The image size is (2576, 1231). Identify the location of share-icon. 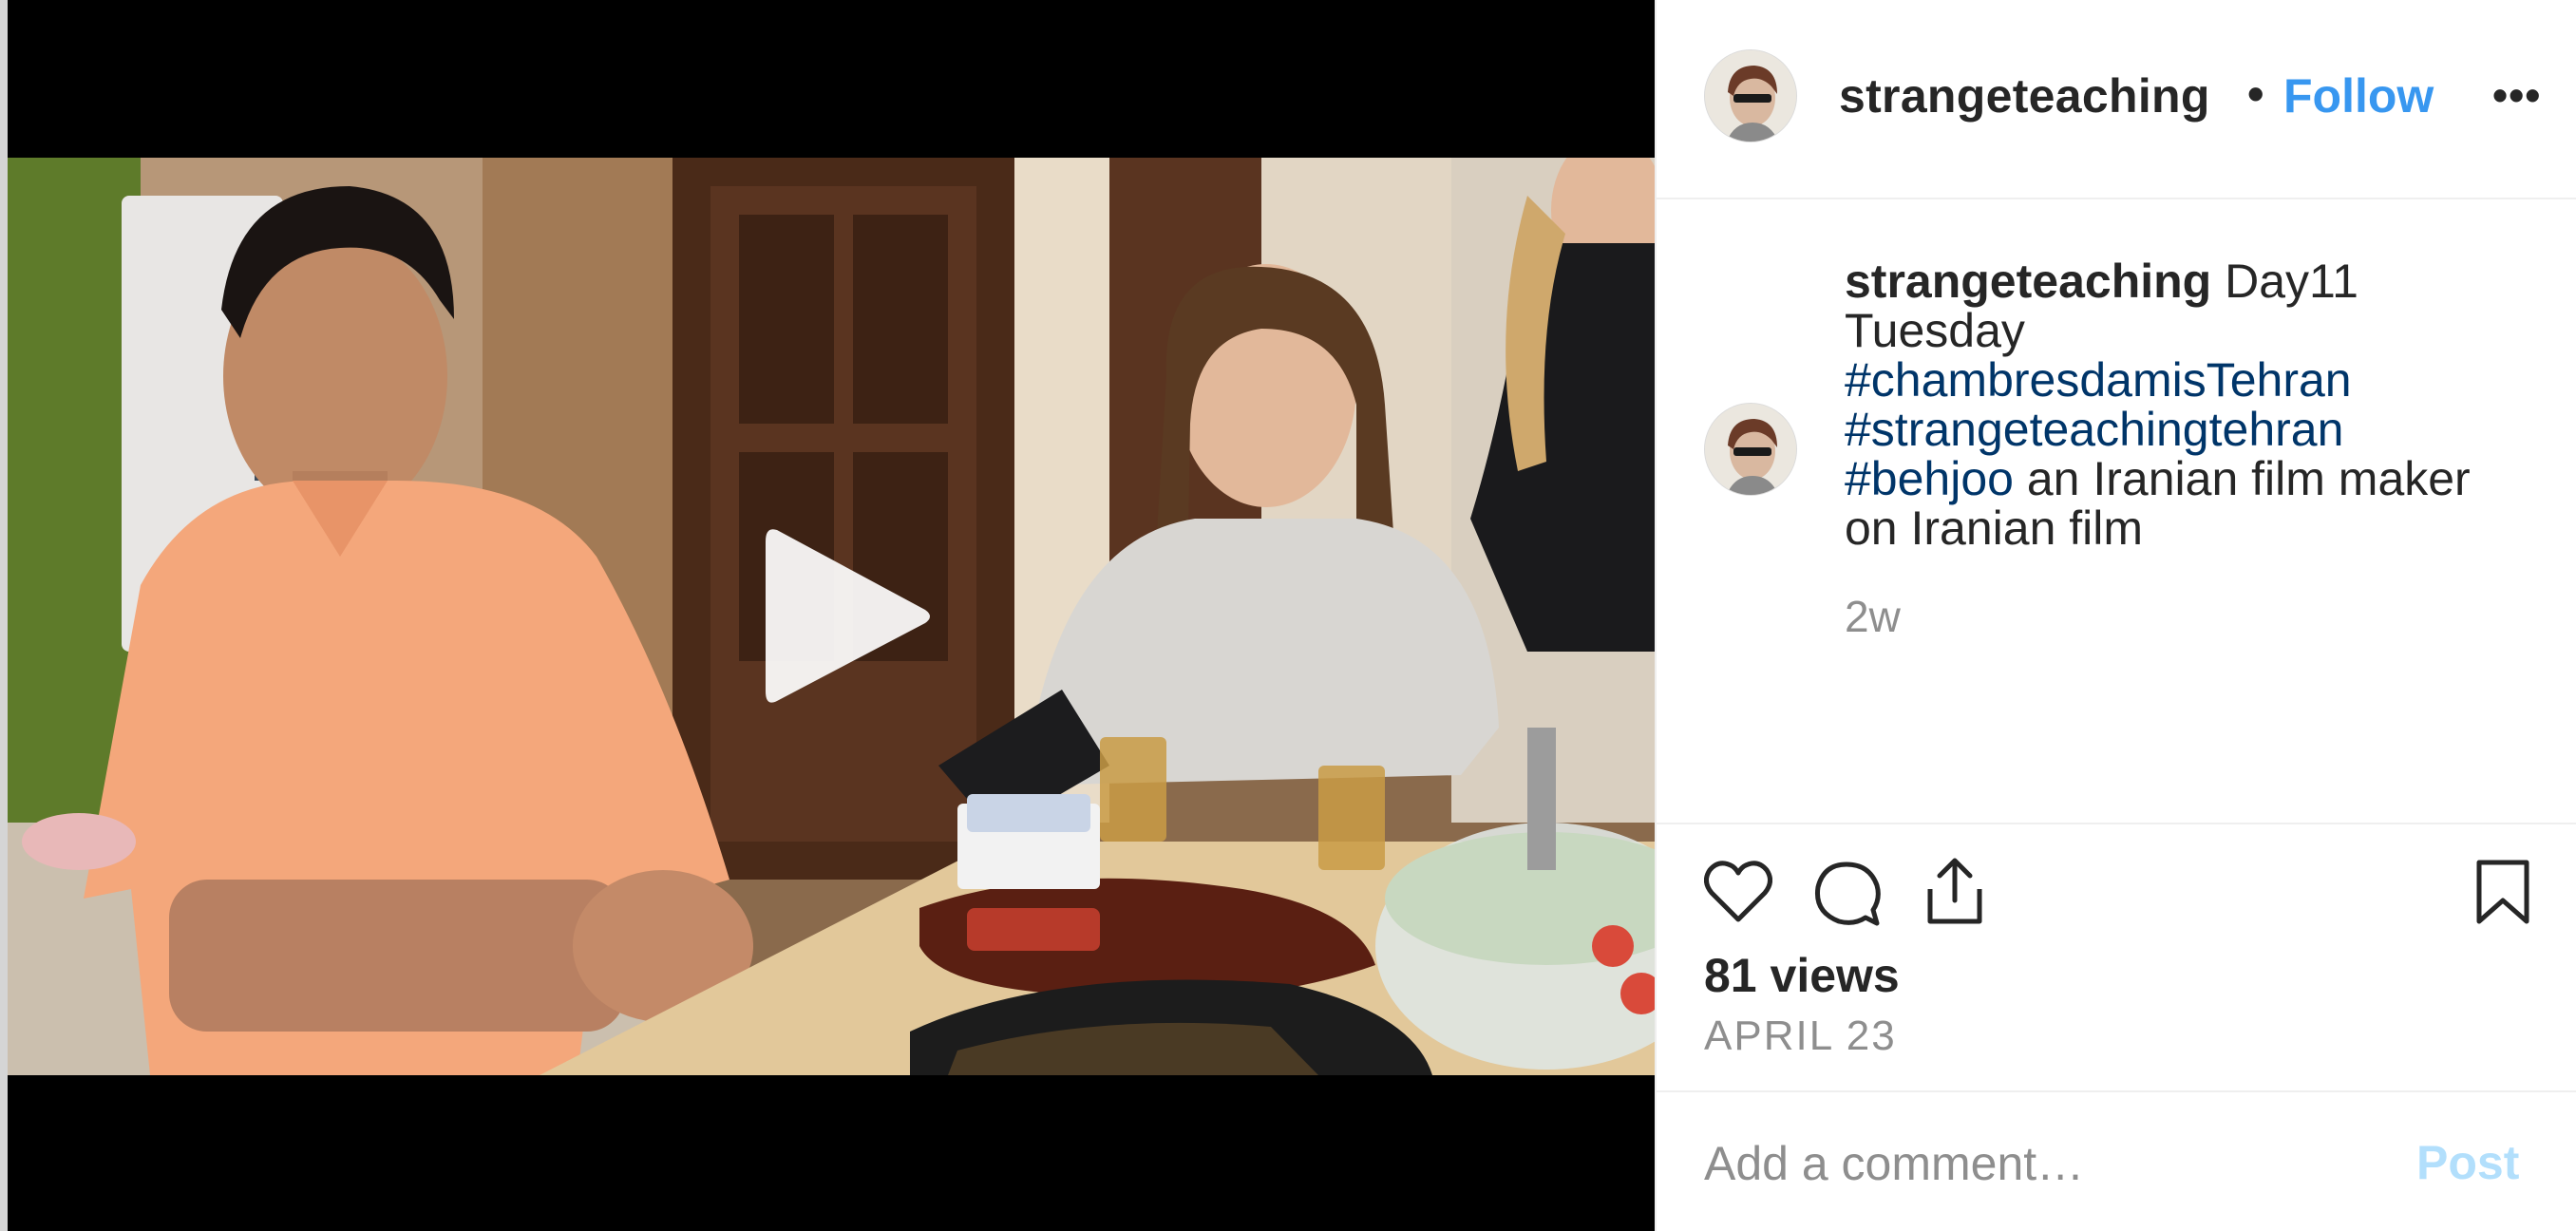
(1954, 893).